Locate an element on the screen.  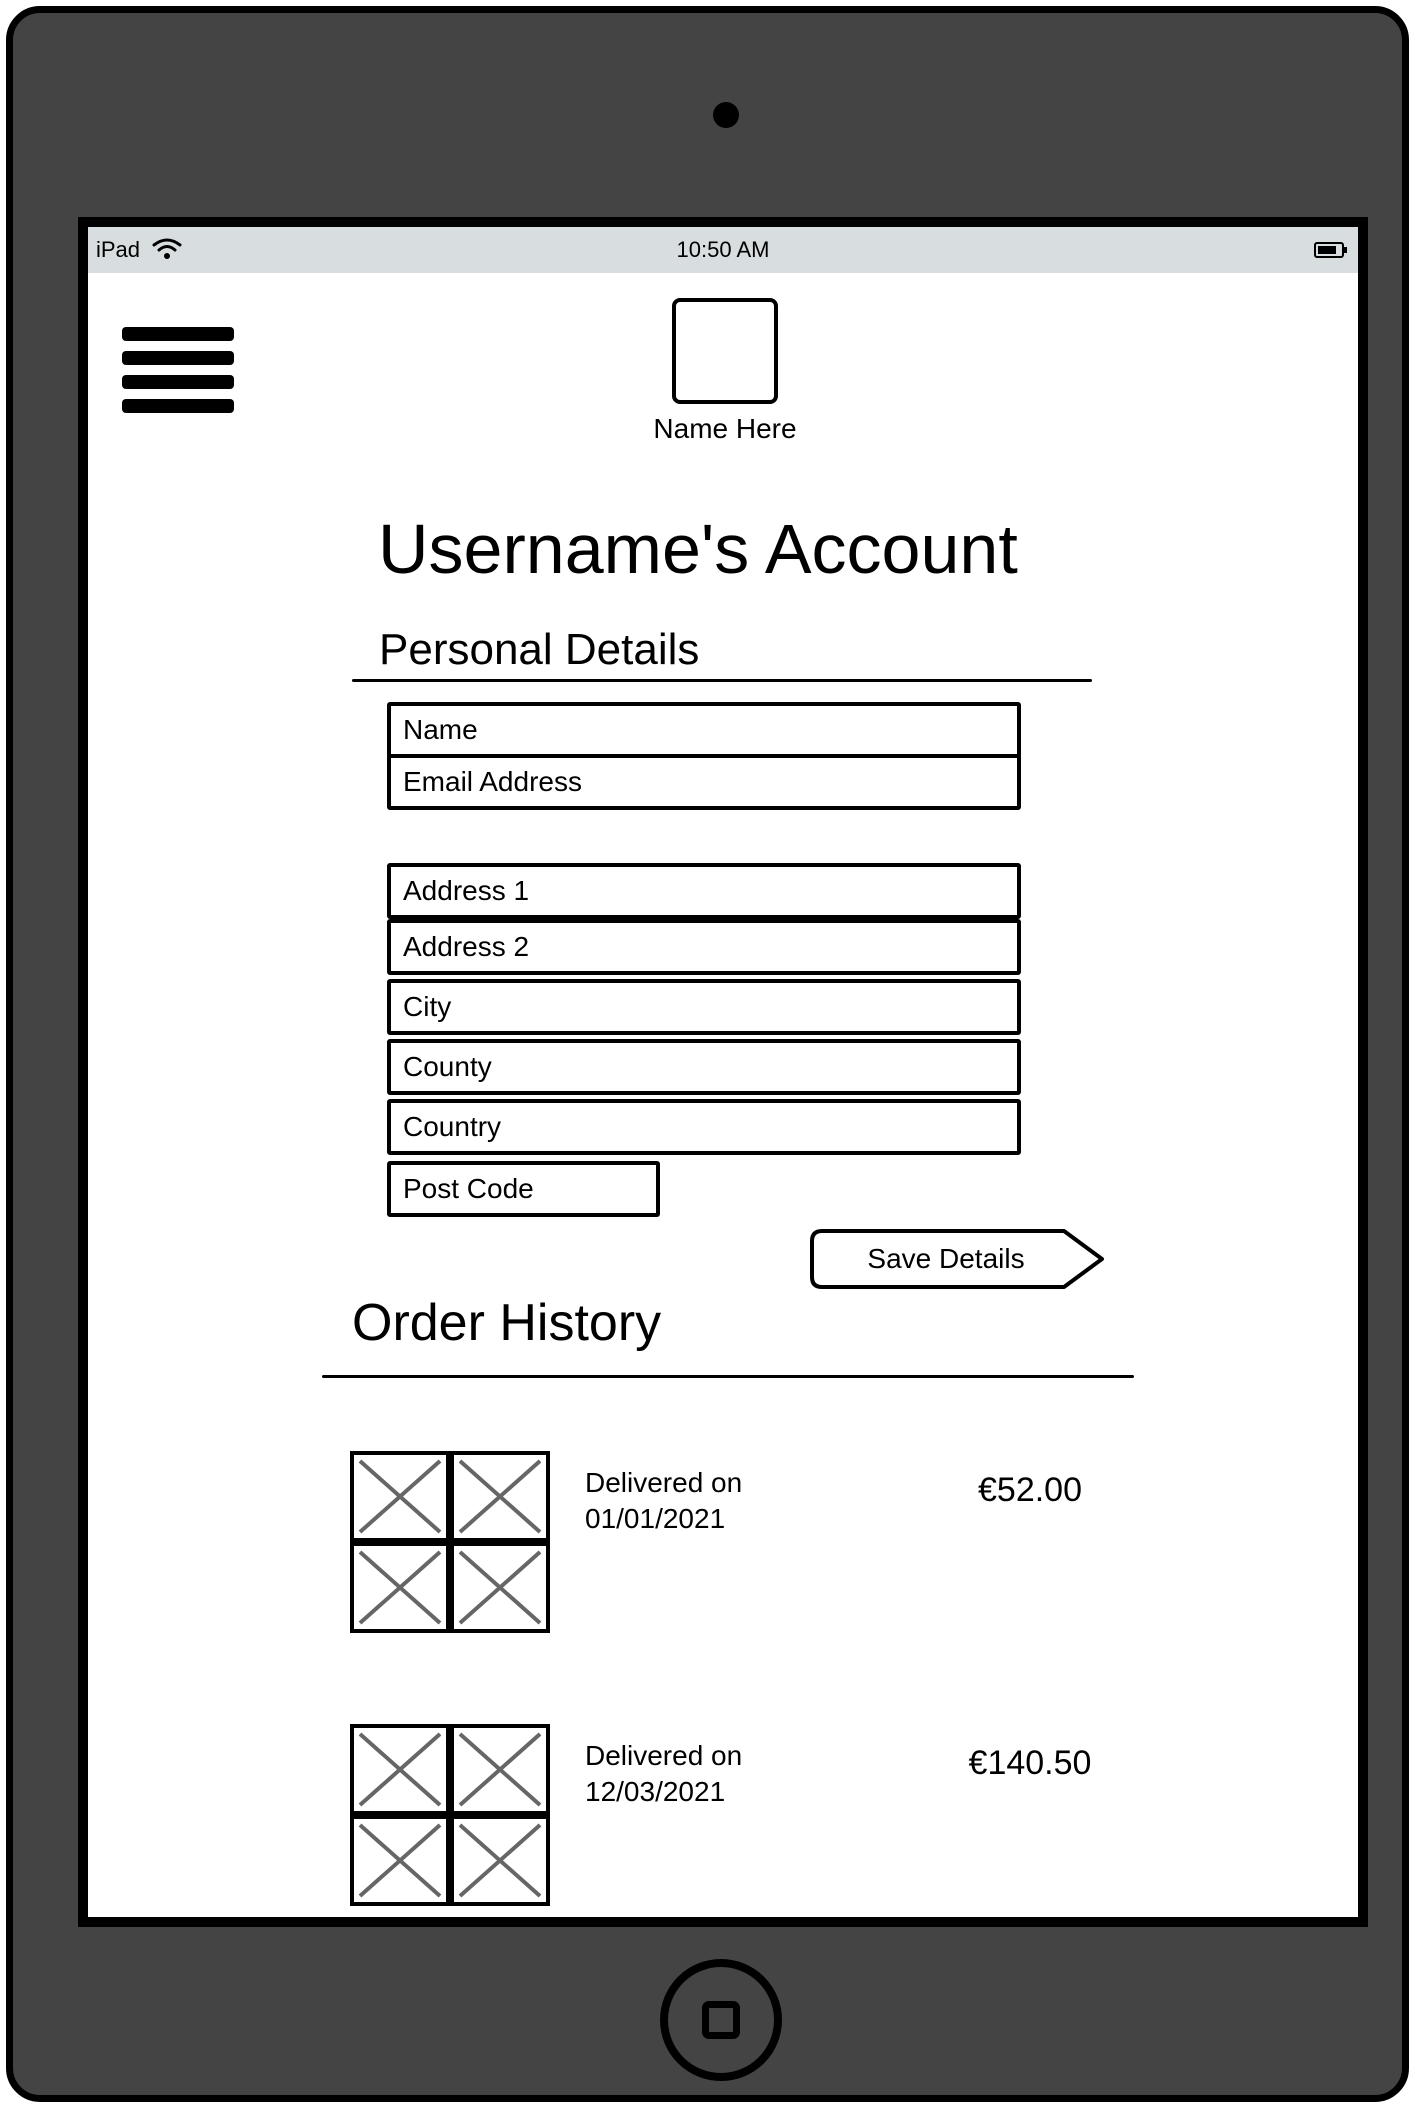
home-button-square is located at coordinates (721, 2020).